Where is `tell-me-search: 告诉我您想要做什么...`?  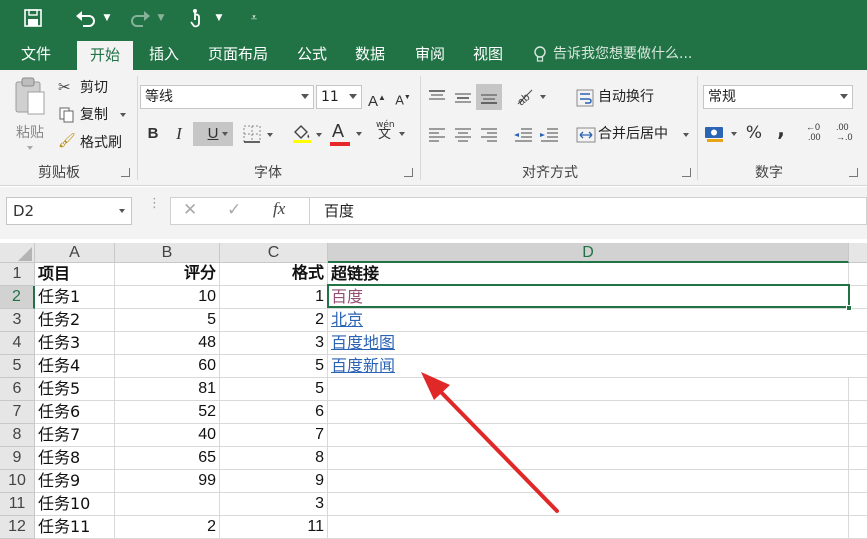 tell-me-search: 告诉我您想要做什么... is located at coordinates (622, 54).